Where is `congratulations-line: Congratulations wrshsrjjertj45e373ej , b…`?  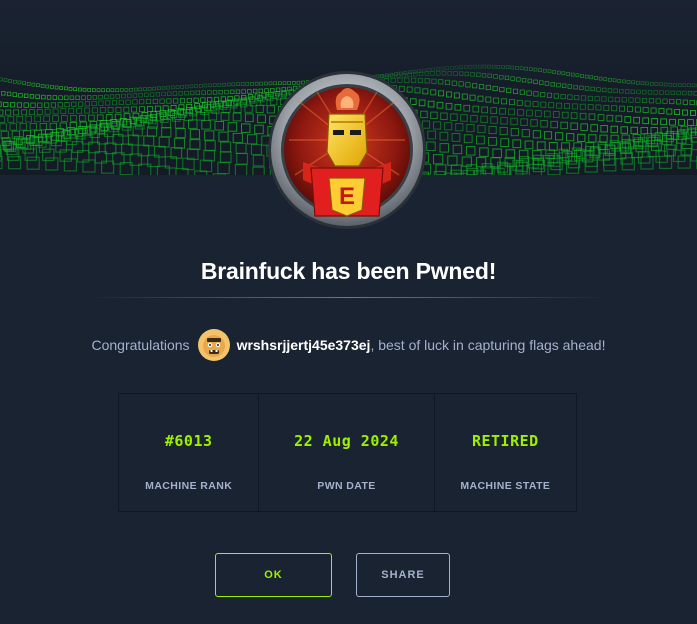
congratulations-line: Congratulations wrshsrjjertj45e373ej , b… is located at coordinates (348, 345).